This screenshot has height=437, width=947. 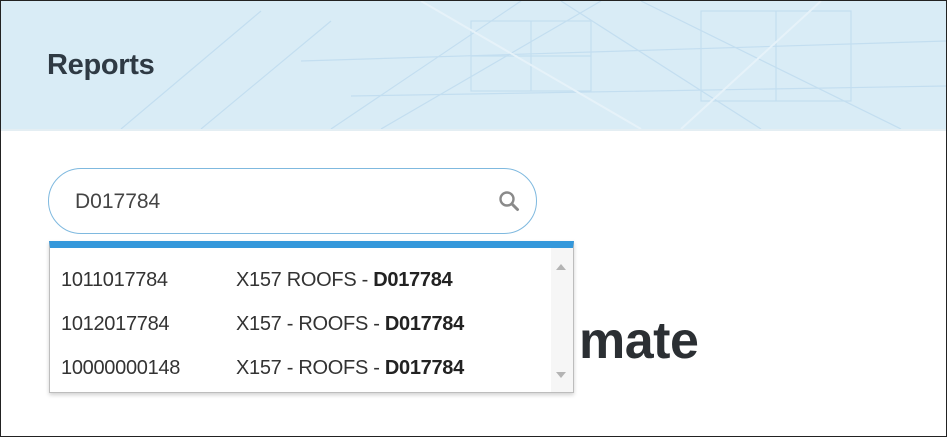 I want to click on scroll-up-arrow-icon, so click(x=561, y=267).